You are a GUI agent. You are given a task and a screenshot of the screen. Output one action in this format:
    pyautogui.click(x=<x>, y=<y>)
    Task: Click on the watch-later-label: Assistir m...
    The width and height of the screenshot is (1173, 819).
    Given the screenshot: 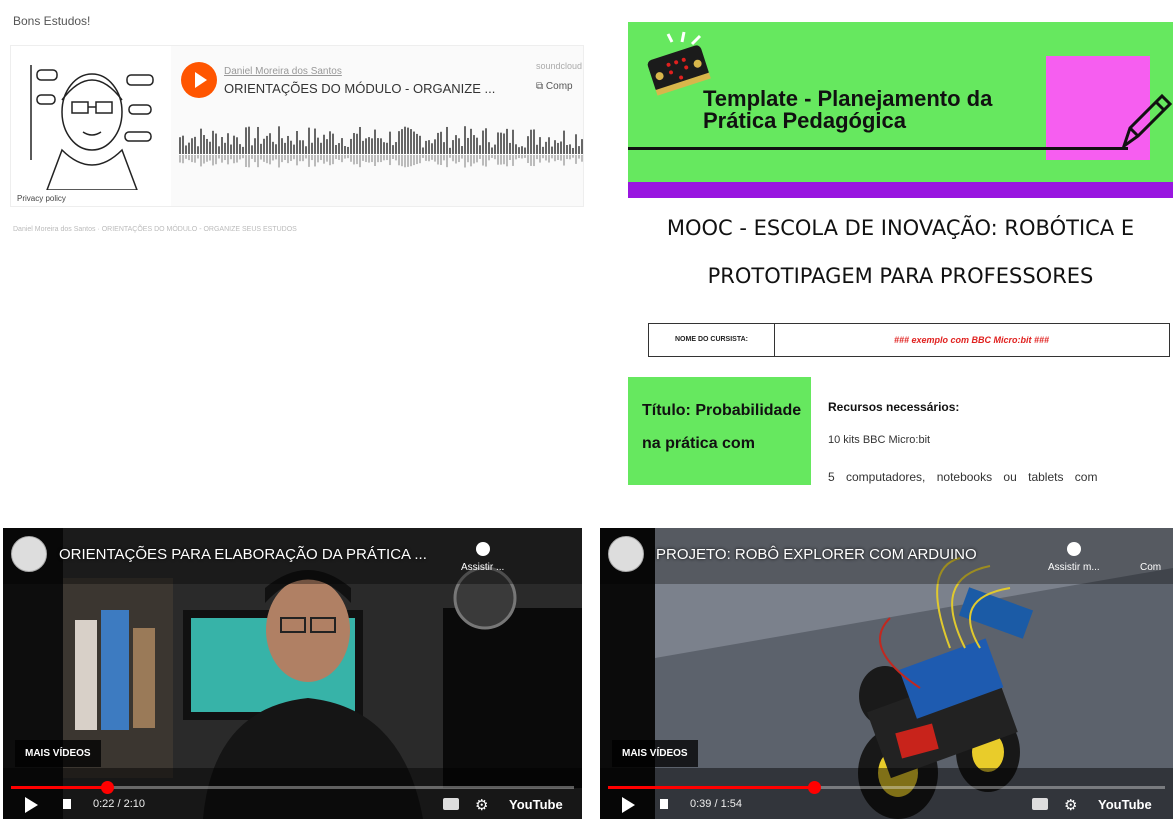 What is the action you would take?
    pyautogui.click(x=1074, y=567)
    